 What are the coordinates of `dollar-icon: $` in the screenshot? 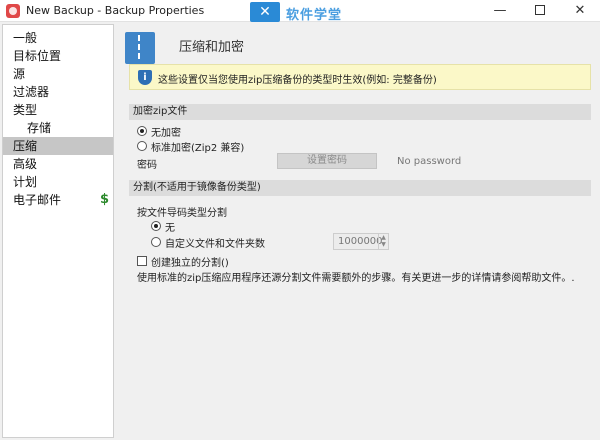 It's located at (104, 199).